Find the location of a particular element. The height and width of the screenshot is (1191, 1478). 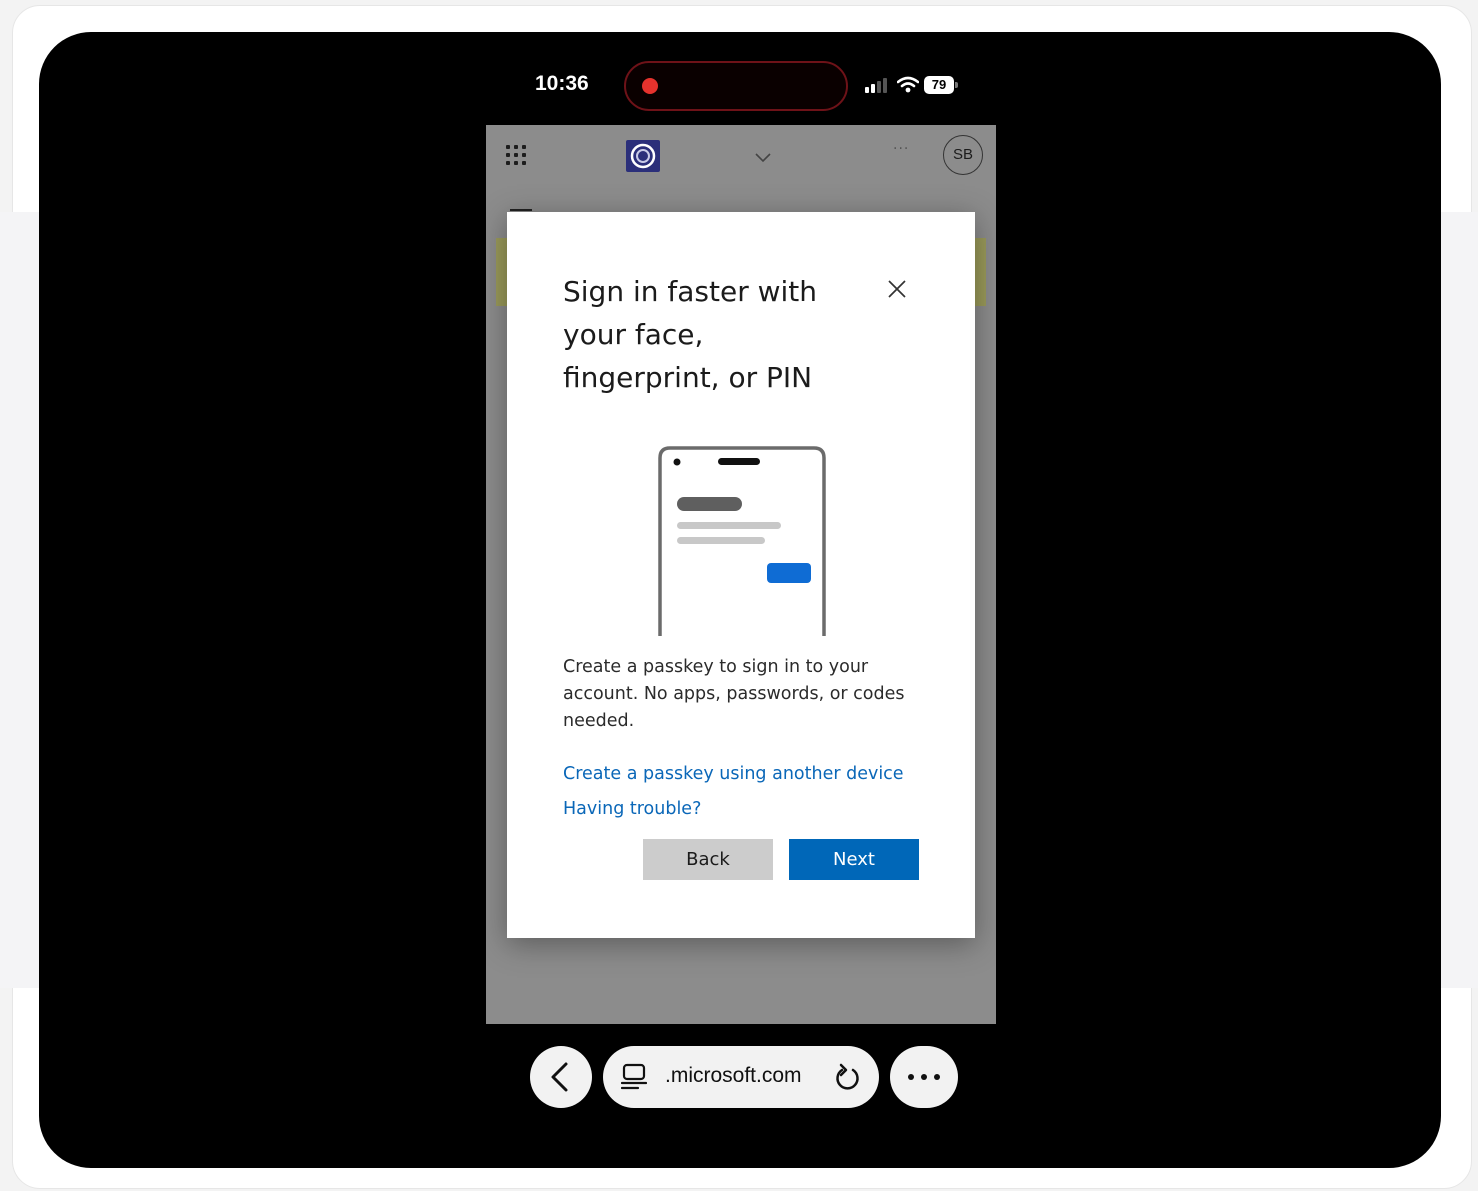

reload-icon is located at coordinates (847, 1077).